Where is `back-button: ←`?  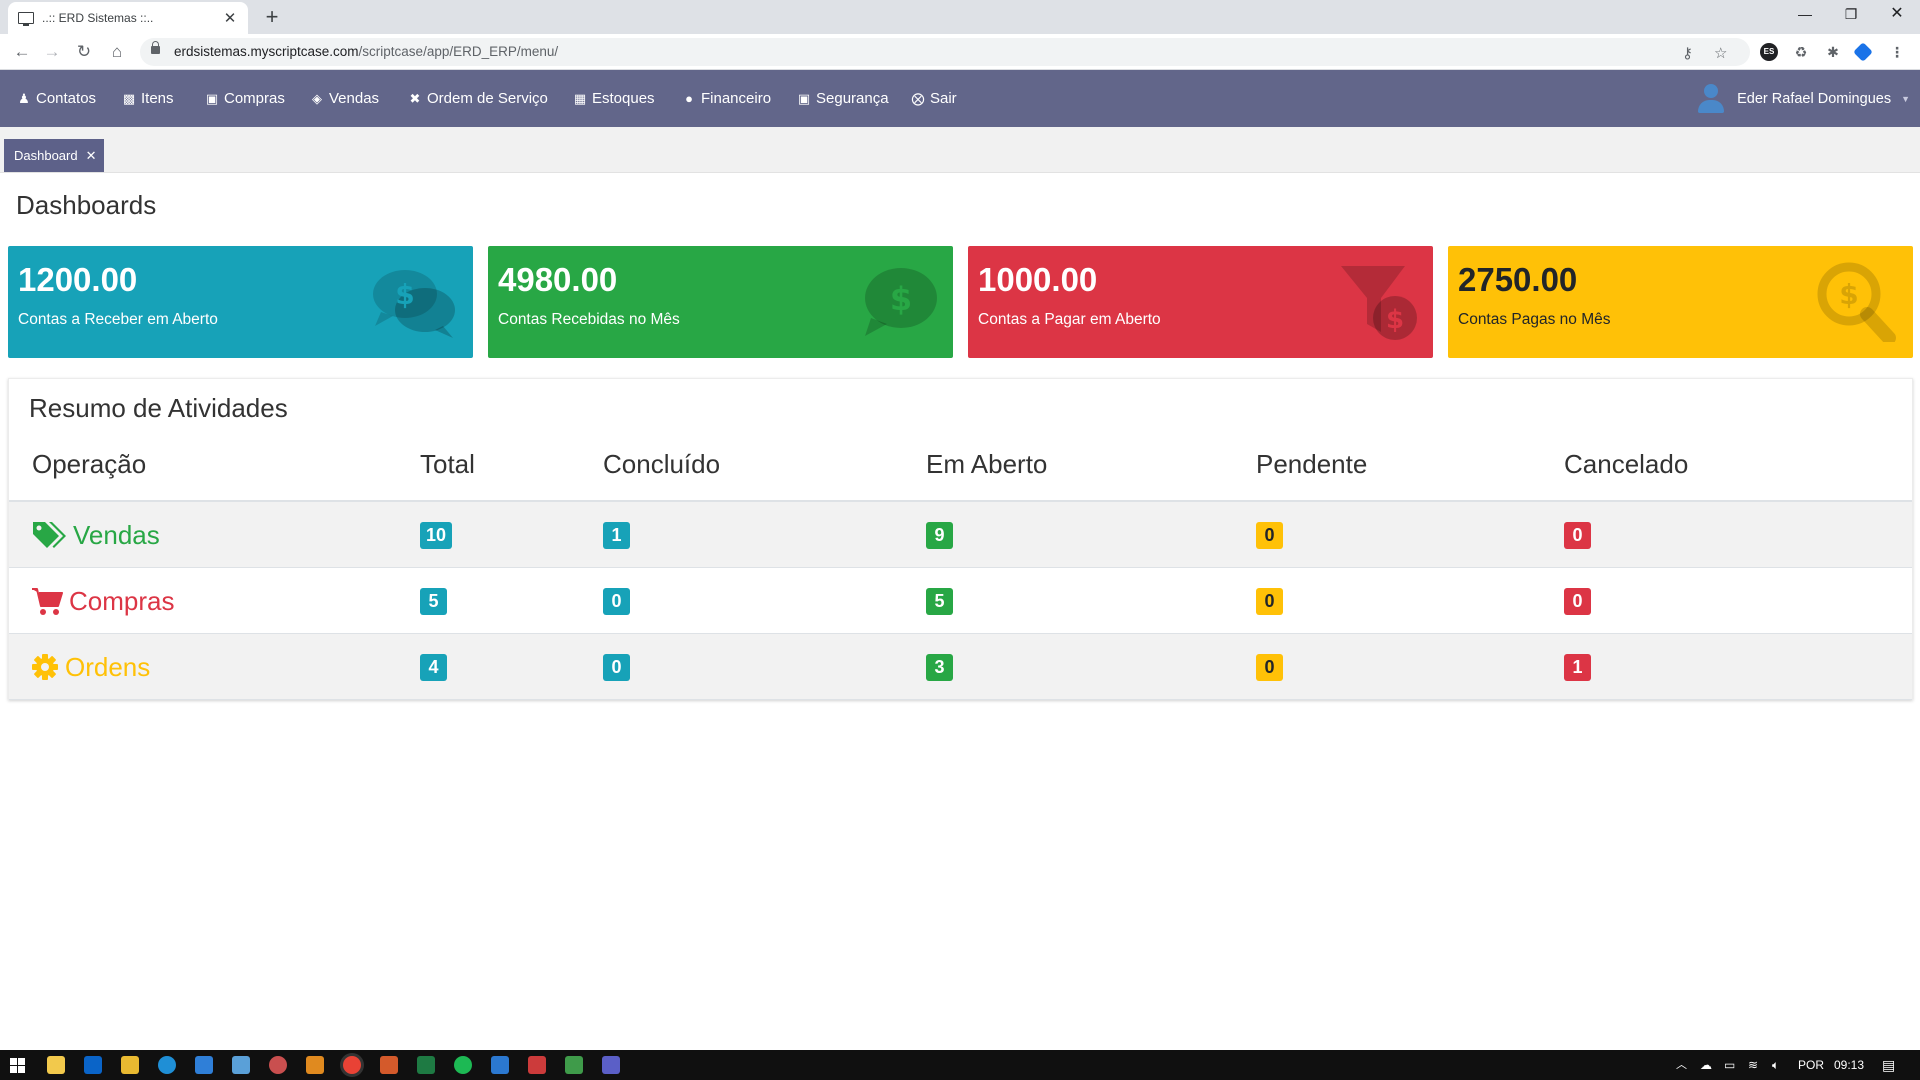 back-button: ← is located at coordinates (22, 52).